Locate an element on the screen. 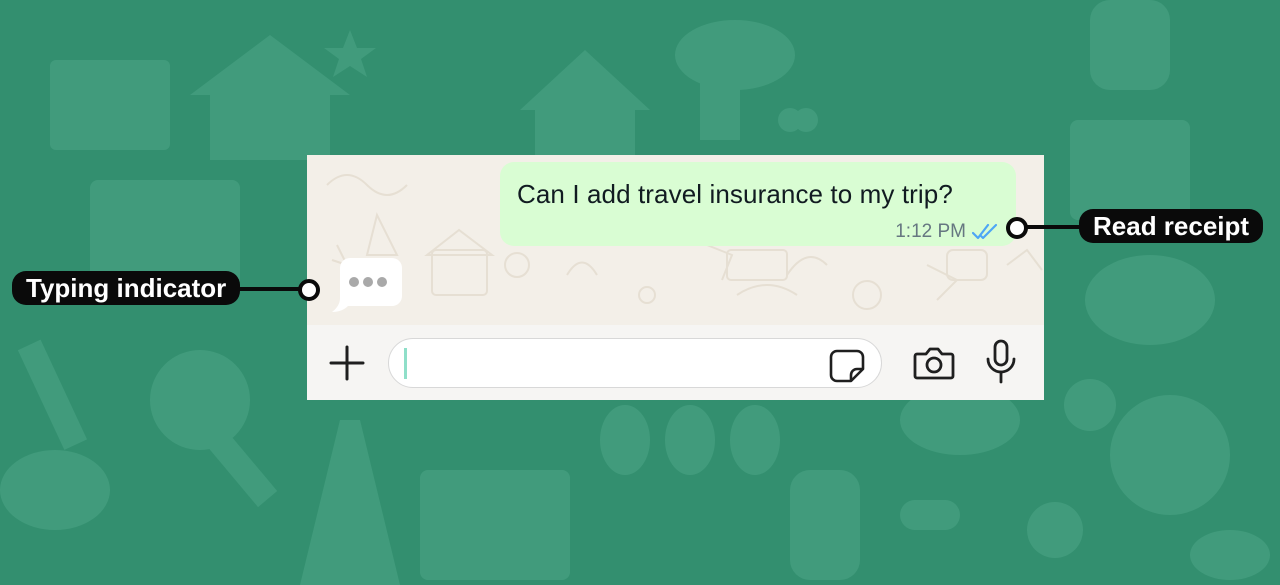 Image resolution: width=1280 pixels, height=585 pixels. message-text: Can I add travel insurance to my trip? is located at coordinates (735, 194).